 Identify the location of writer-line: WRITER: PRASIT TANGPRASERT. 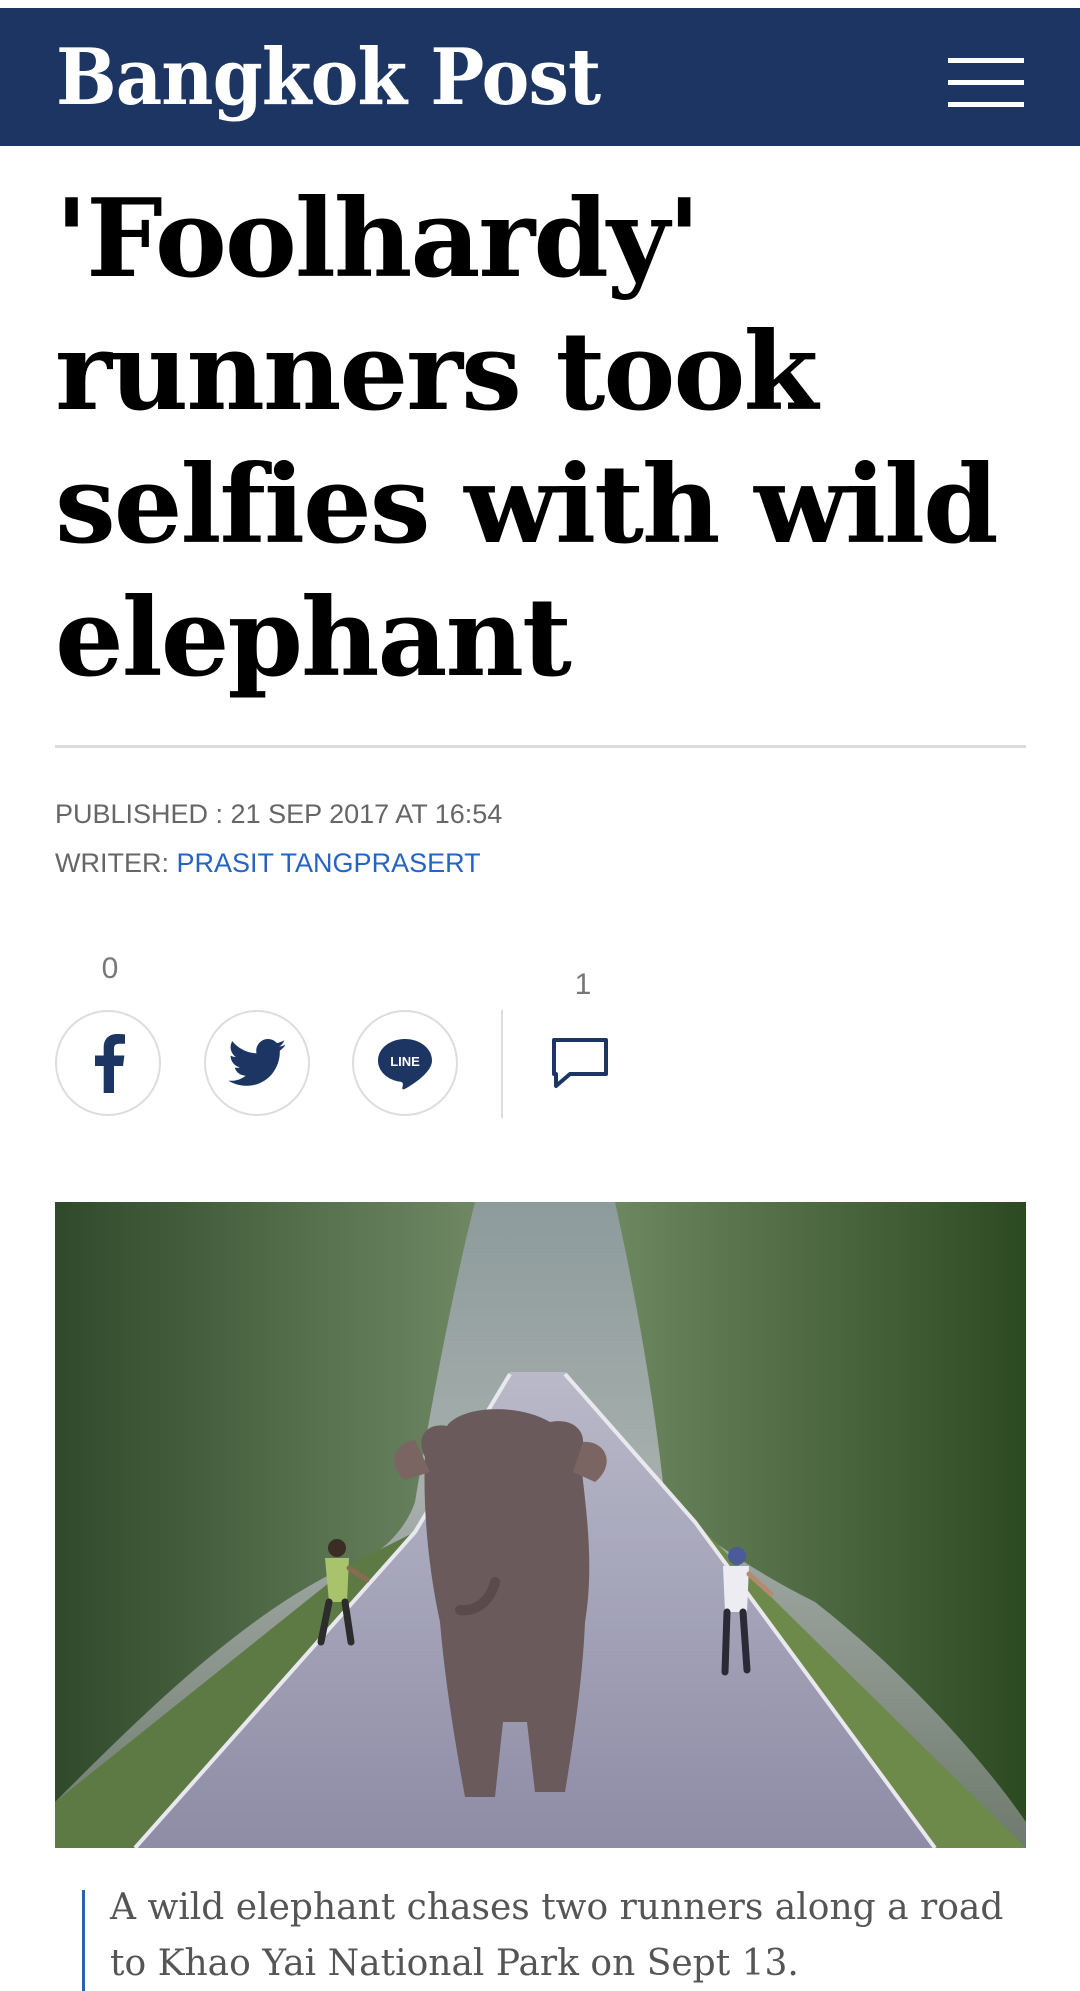
(268, 863).